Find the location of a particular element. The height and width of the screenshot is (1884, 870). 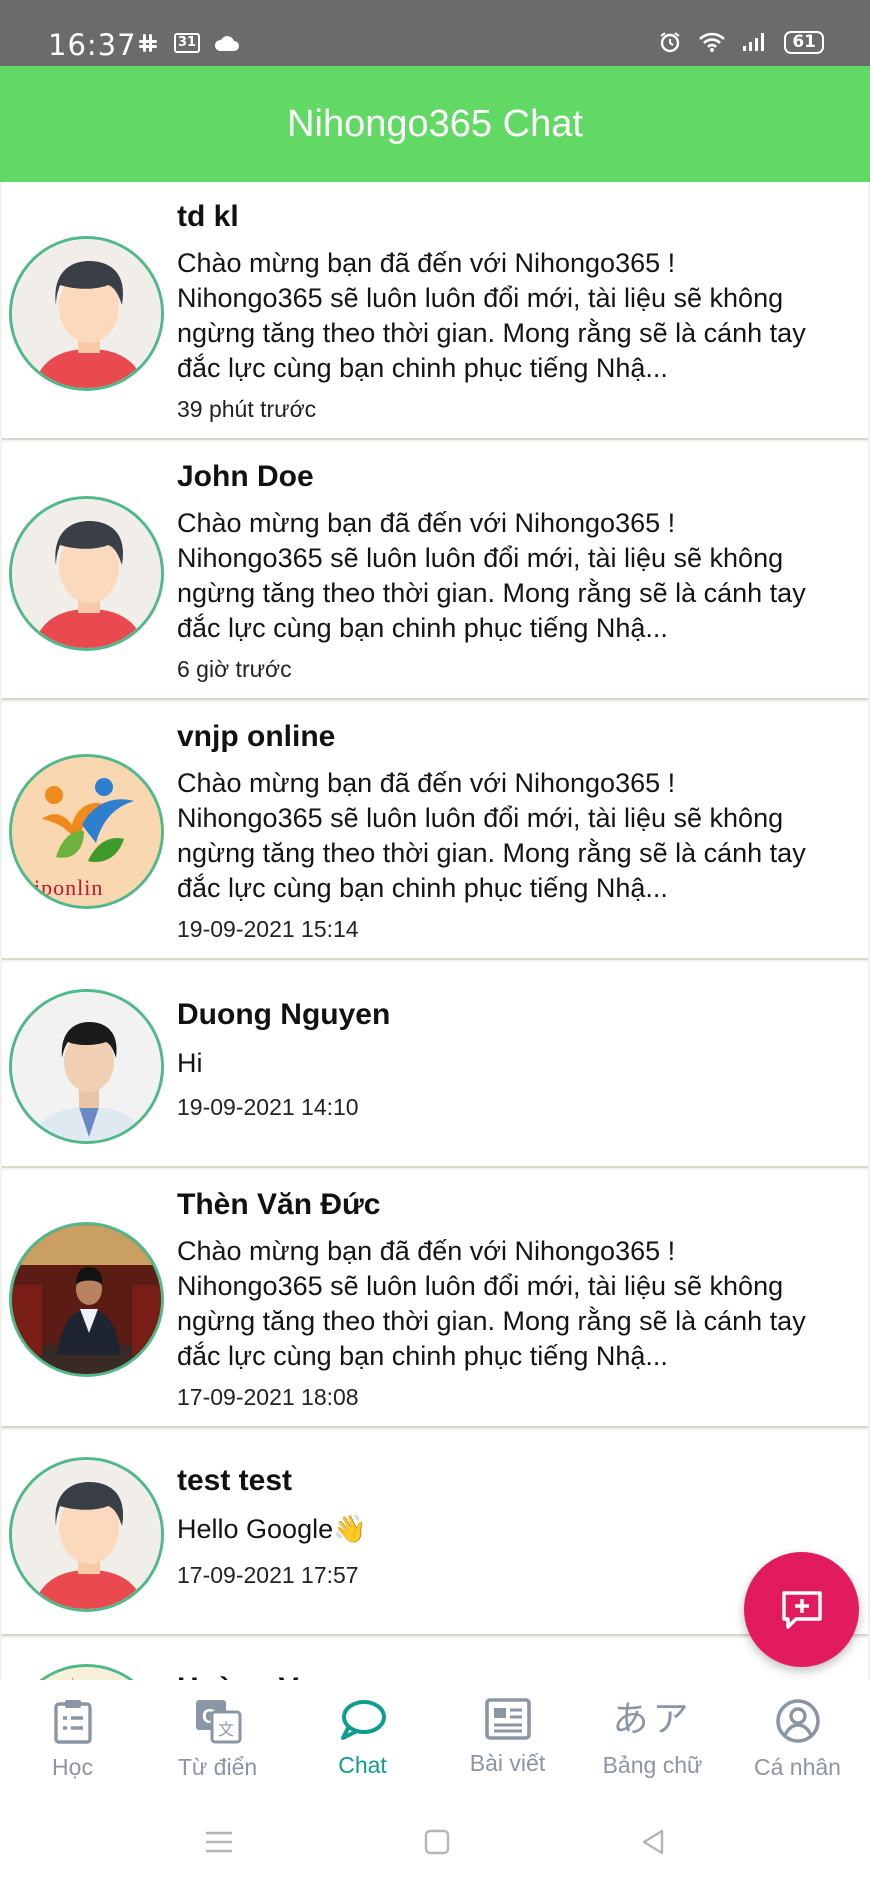

contact-name: Thèn Văn Đức is located at coordinates (279, 1204).